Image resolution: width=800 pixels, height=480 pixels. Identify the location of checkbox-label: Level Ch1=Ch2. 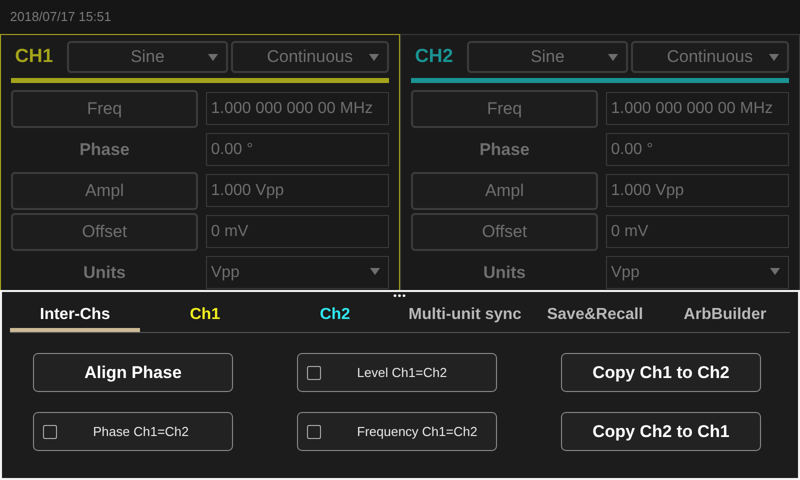
(402, 372).